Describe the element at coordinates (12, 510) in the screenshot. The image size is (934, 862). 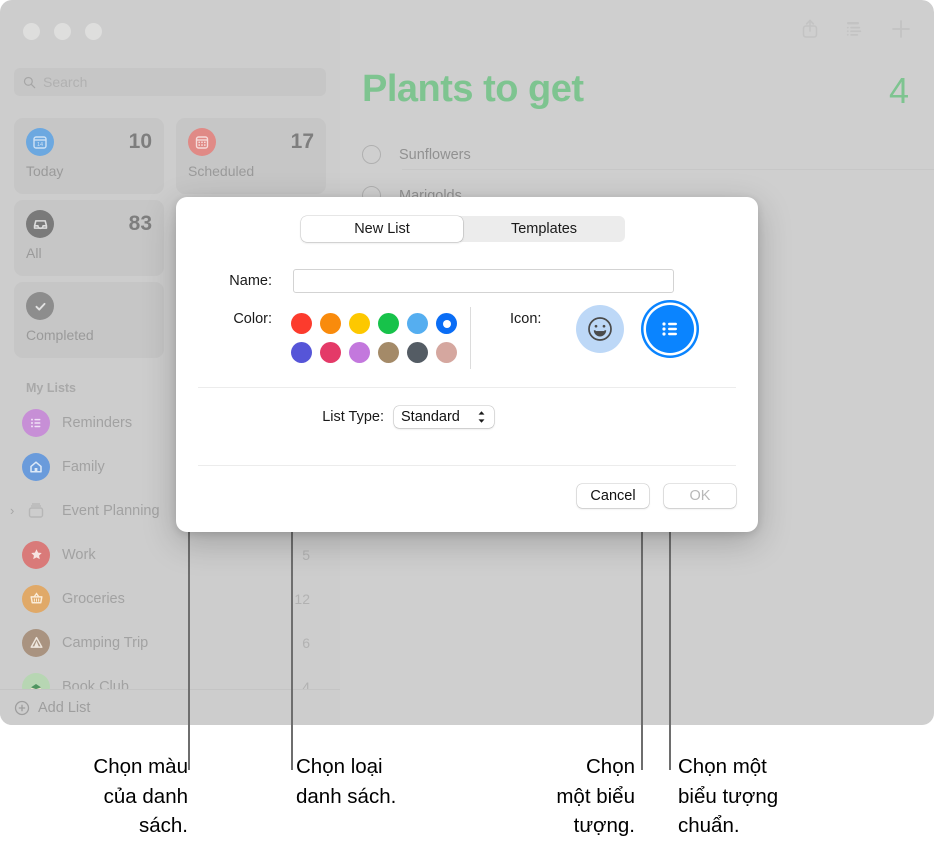
I see `chevron-right-icon: ›` at that location.